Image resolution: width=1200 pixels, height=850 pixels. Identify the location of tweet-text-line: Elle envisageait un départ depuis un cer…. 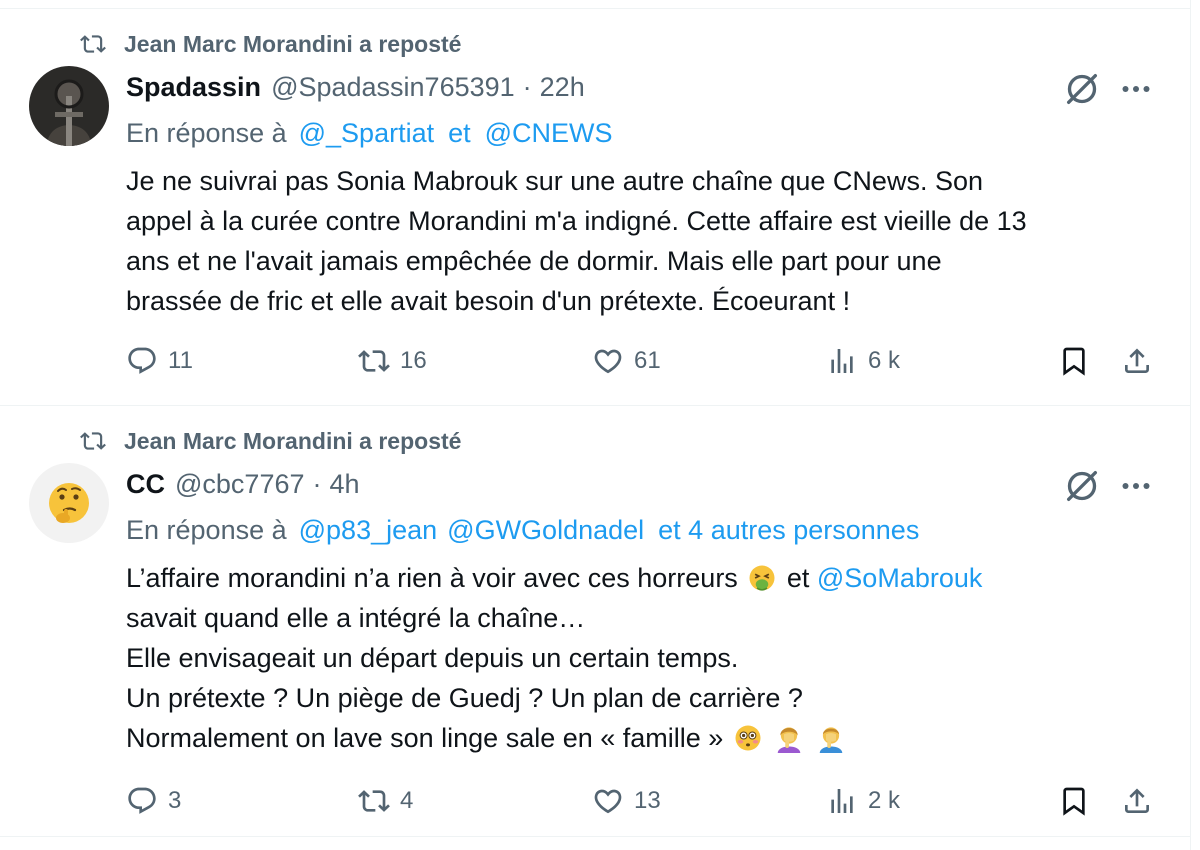
(432, 658).